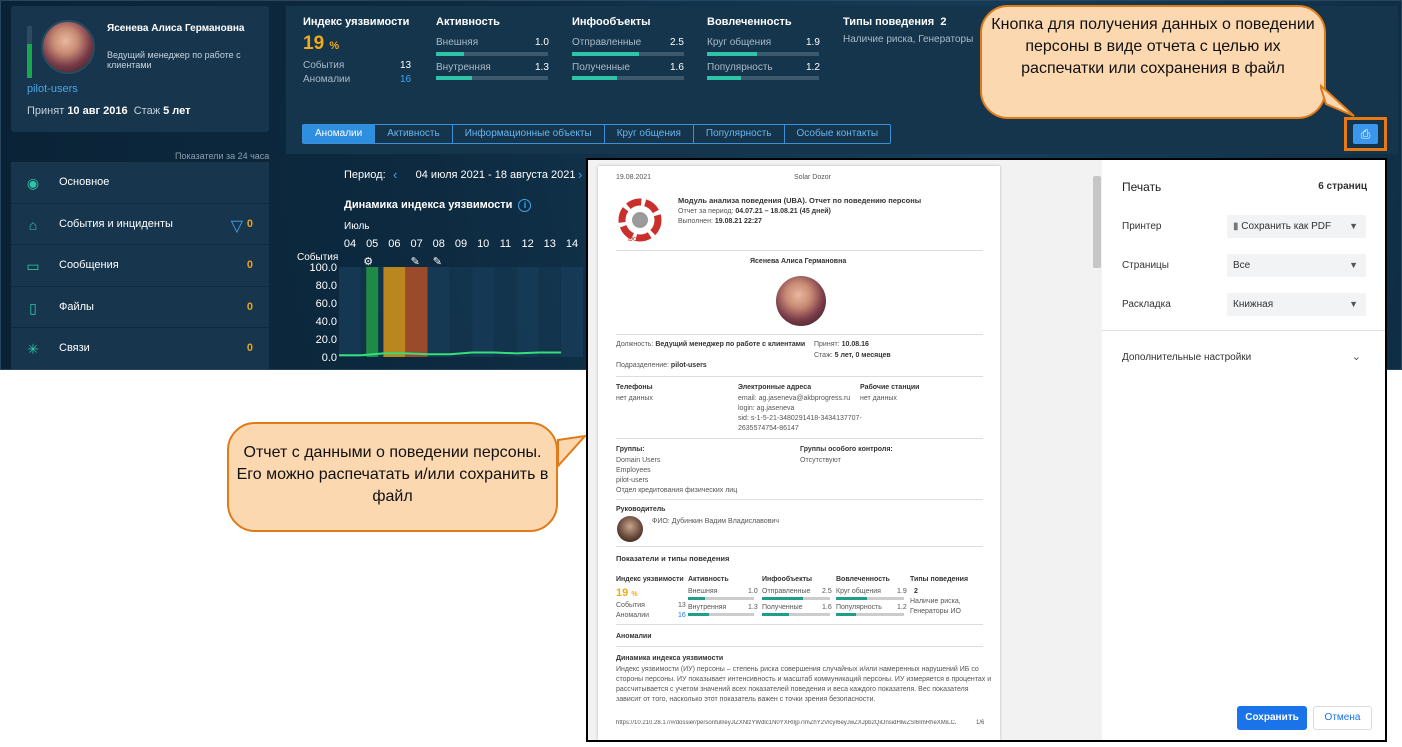 This screenshot has width=1402, height=747. Describe the element at coordinates (140, 266) in the screenshot. I see `sidebar-item-messages: ▭ Сообщения 0` at that location.